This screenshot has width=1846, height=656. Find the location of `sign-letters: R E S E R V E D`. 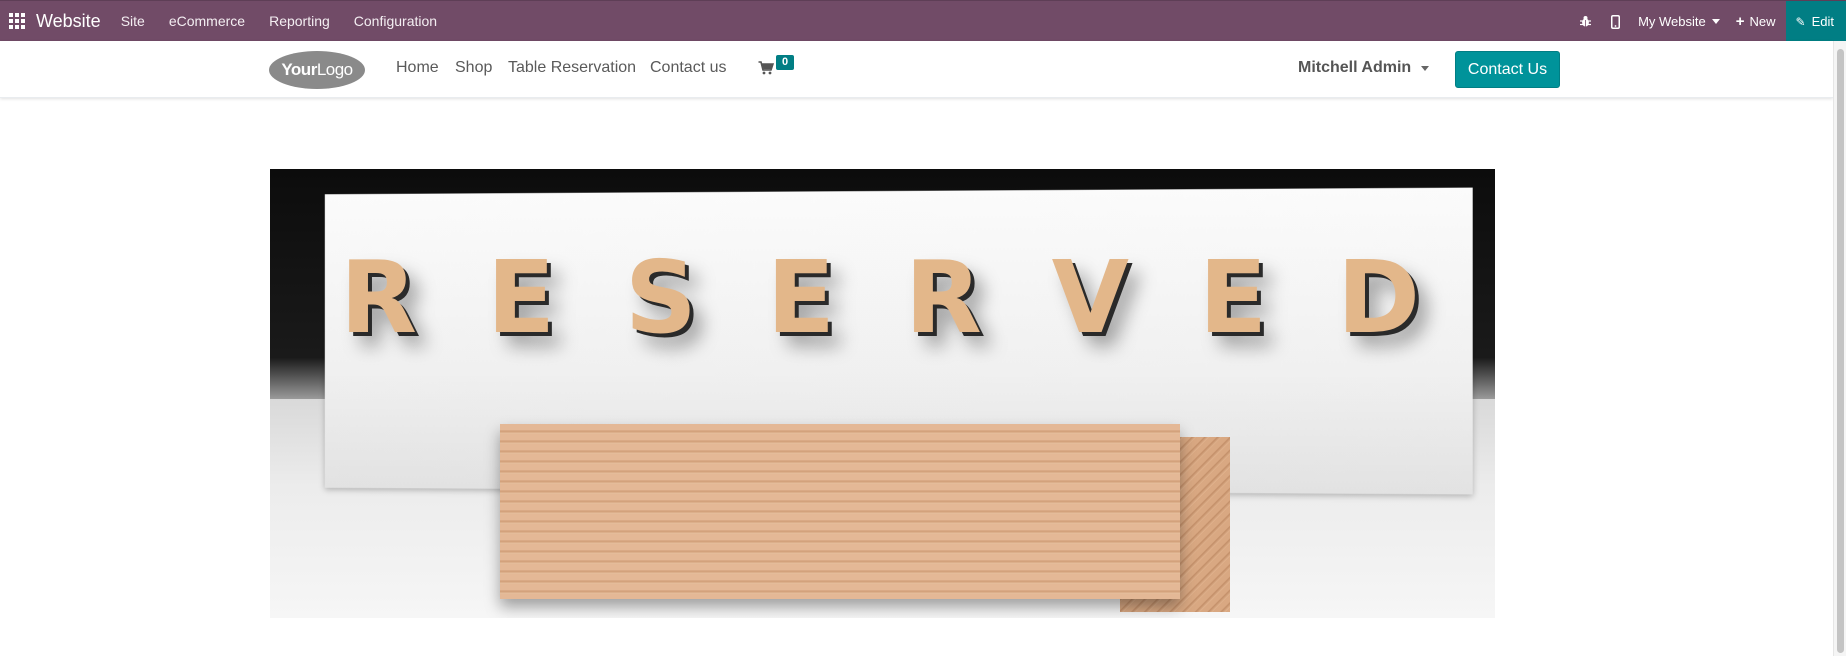

sign-letters: R E S E R V E D is located at coordinates (880, 297).